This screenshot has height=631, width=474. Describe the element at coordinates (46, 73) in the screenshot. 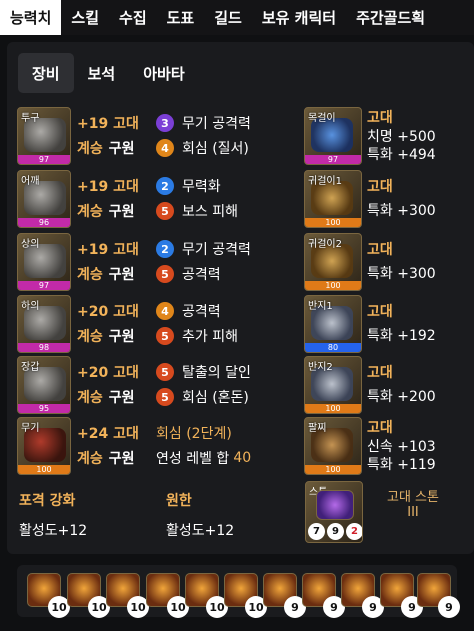

I see `subtab-equipment: 장비` at that location.